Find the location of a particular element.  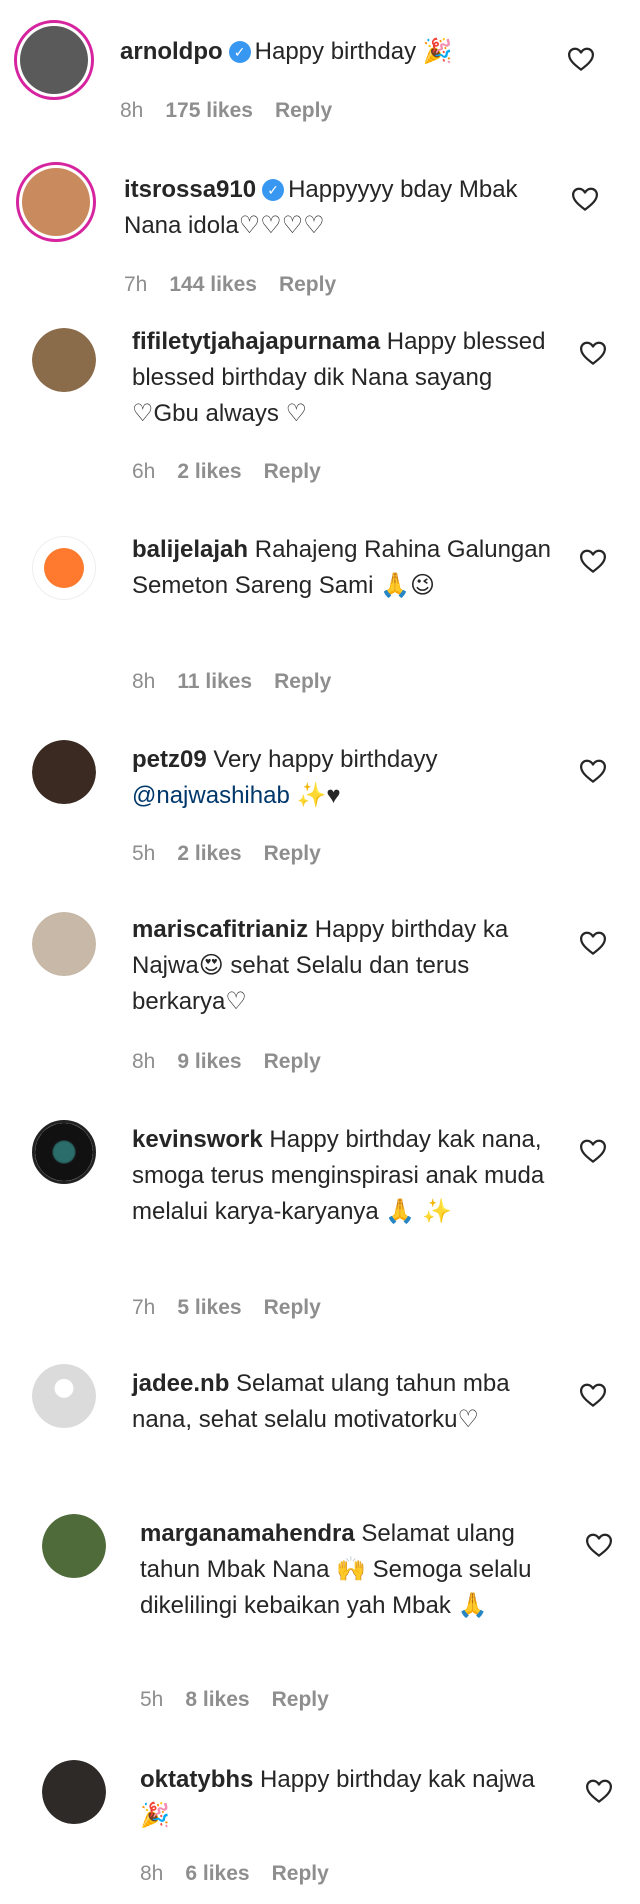

comment-meta: 8h 9 likes Reply is located at coordinates (237, 1062).